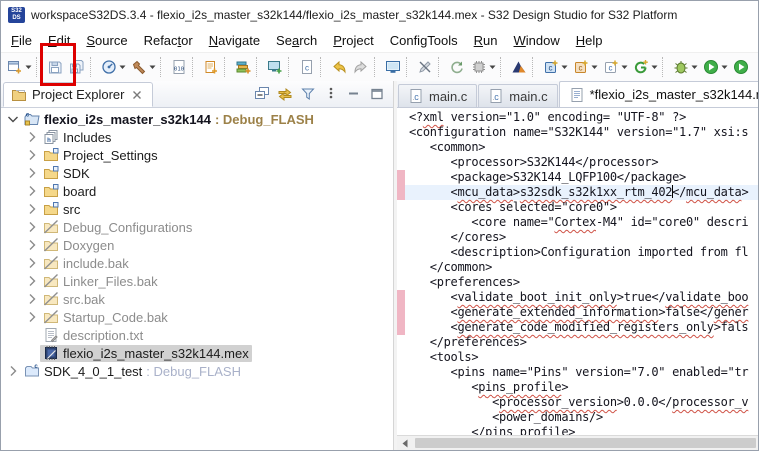 This screenshot has width=759, height=451. Describe the element at coordinates (519, 67) in the screenshot. I see `analysis-button` at that location.